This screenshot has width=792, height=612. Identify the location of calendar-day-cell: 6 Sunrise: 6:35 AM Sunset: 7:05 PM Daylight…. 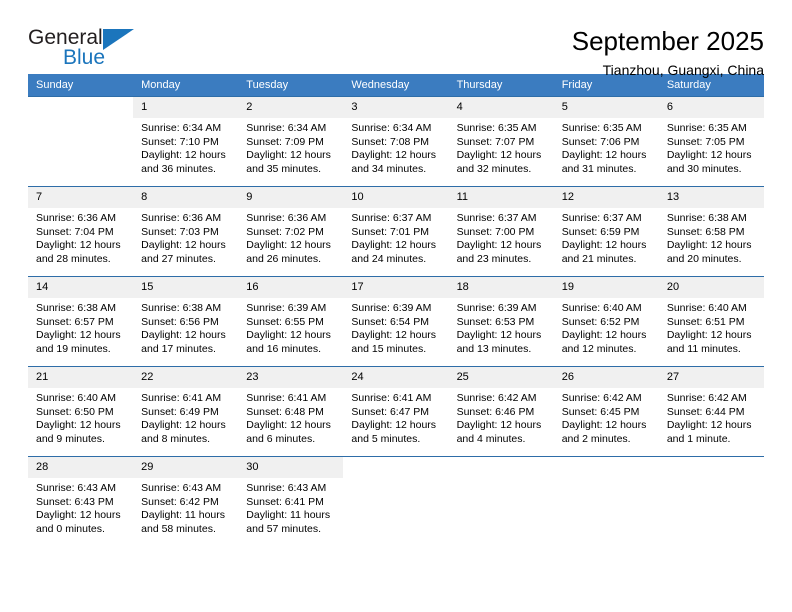
(711, 141).